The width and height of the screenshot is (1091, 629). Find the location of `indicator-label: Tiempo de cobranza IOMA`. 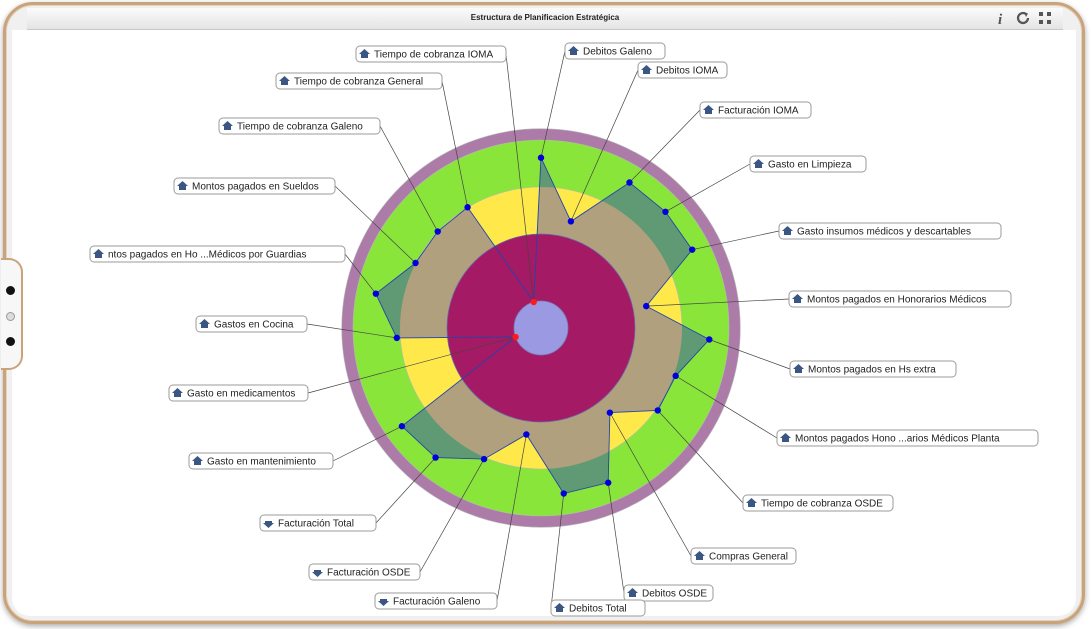

indicator-label: Tiempo de cobranza IOMA is located at coordinates (431, 54).